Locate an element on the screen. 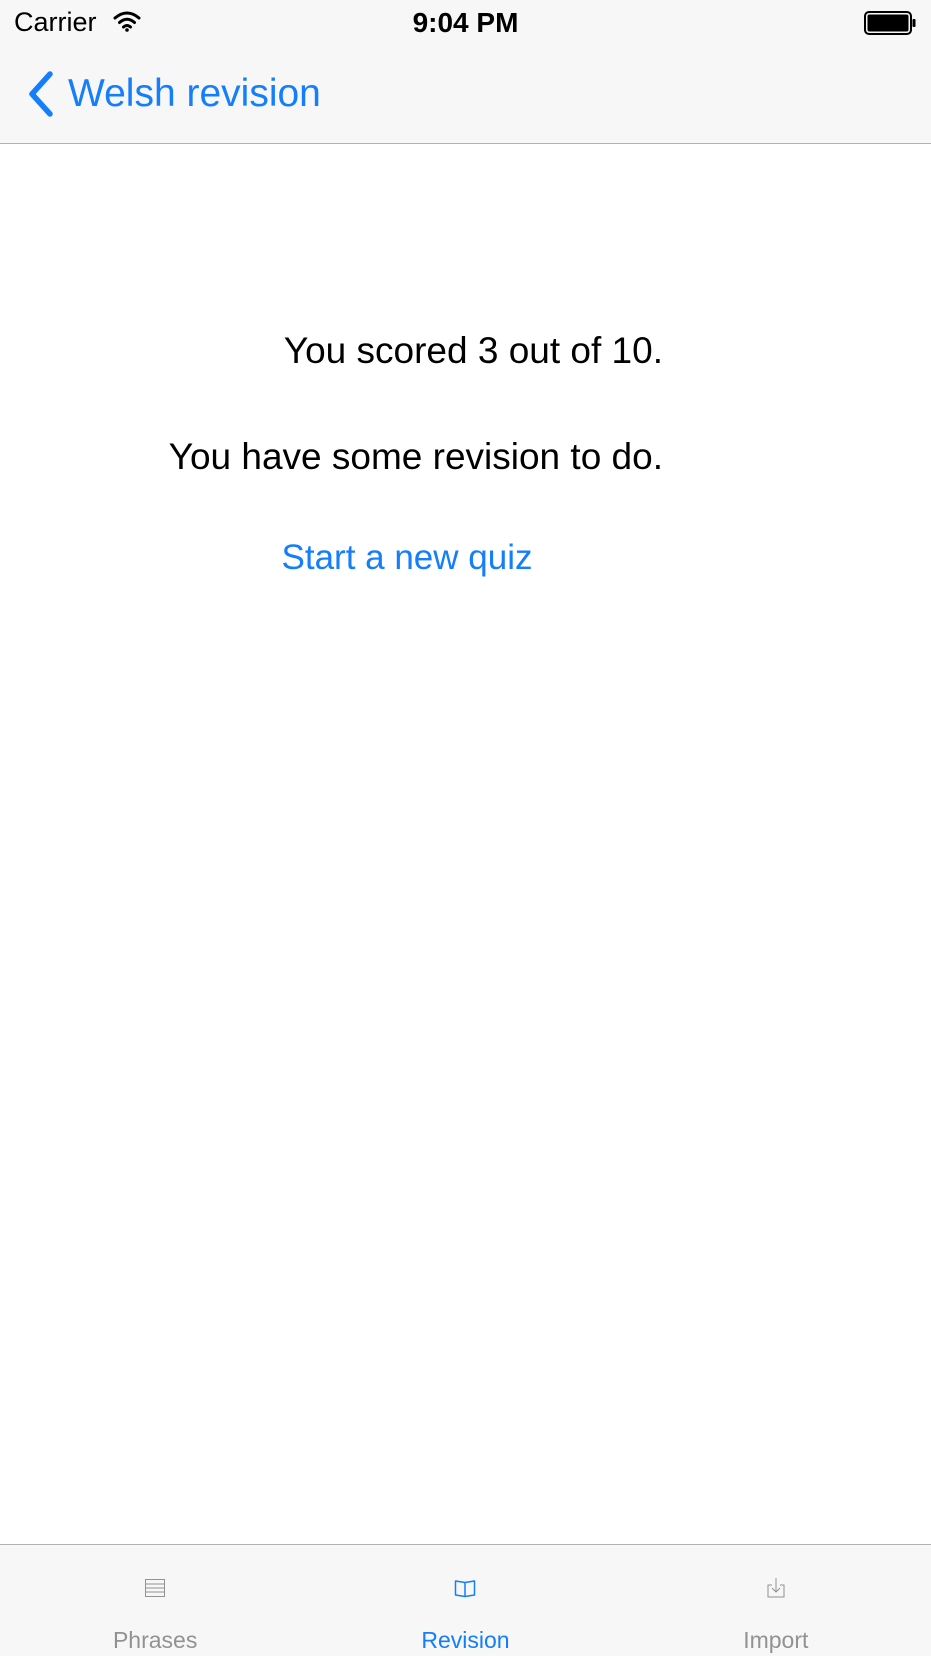  book-icon is located at coordinates (465, 1589).